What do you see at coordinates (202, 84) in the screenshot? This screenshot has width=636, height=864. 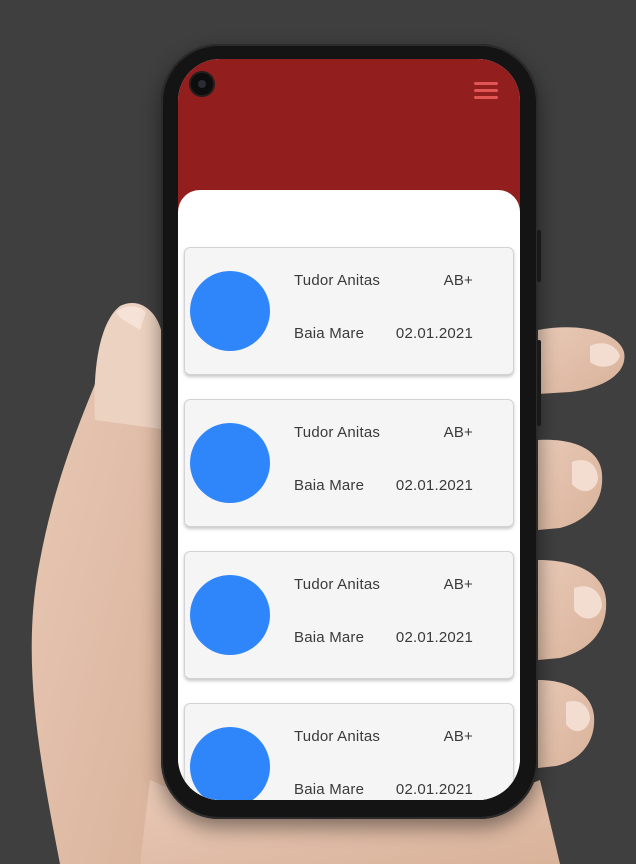 I see `camera-icon` at bounding box center [202, 84].